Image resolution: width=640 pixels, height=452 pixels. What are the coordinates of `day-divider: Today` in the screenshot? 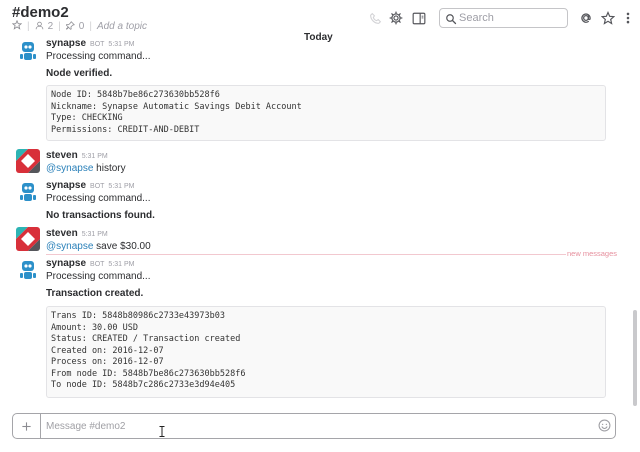 It's located at (318, 37).